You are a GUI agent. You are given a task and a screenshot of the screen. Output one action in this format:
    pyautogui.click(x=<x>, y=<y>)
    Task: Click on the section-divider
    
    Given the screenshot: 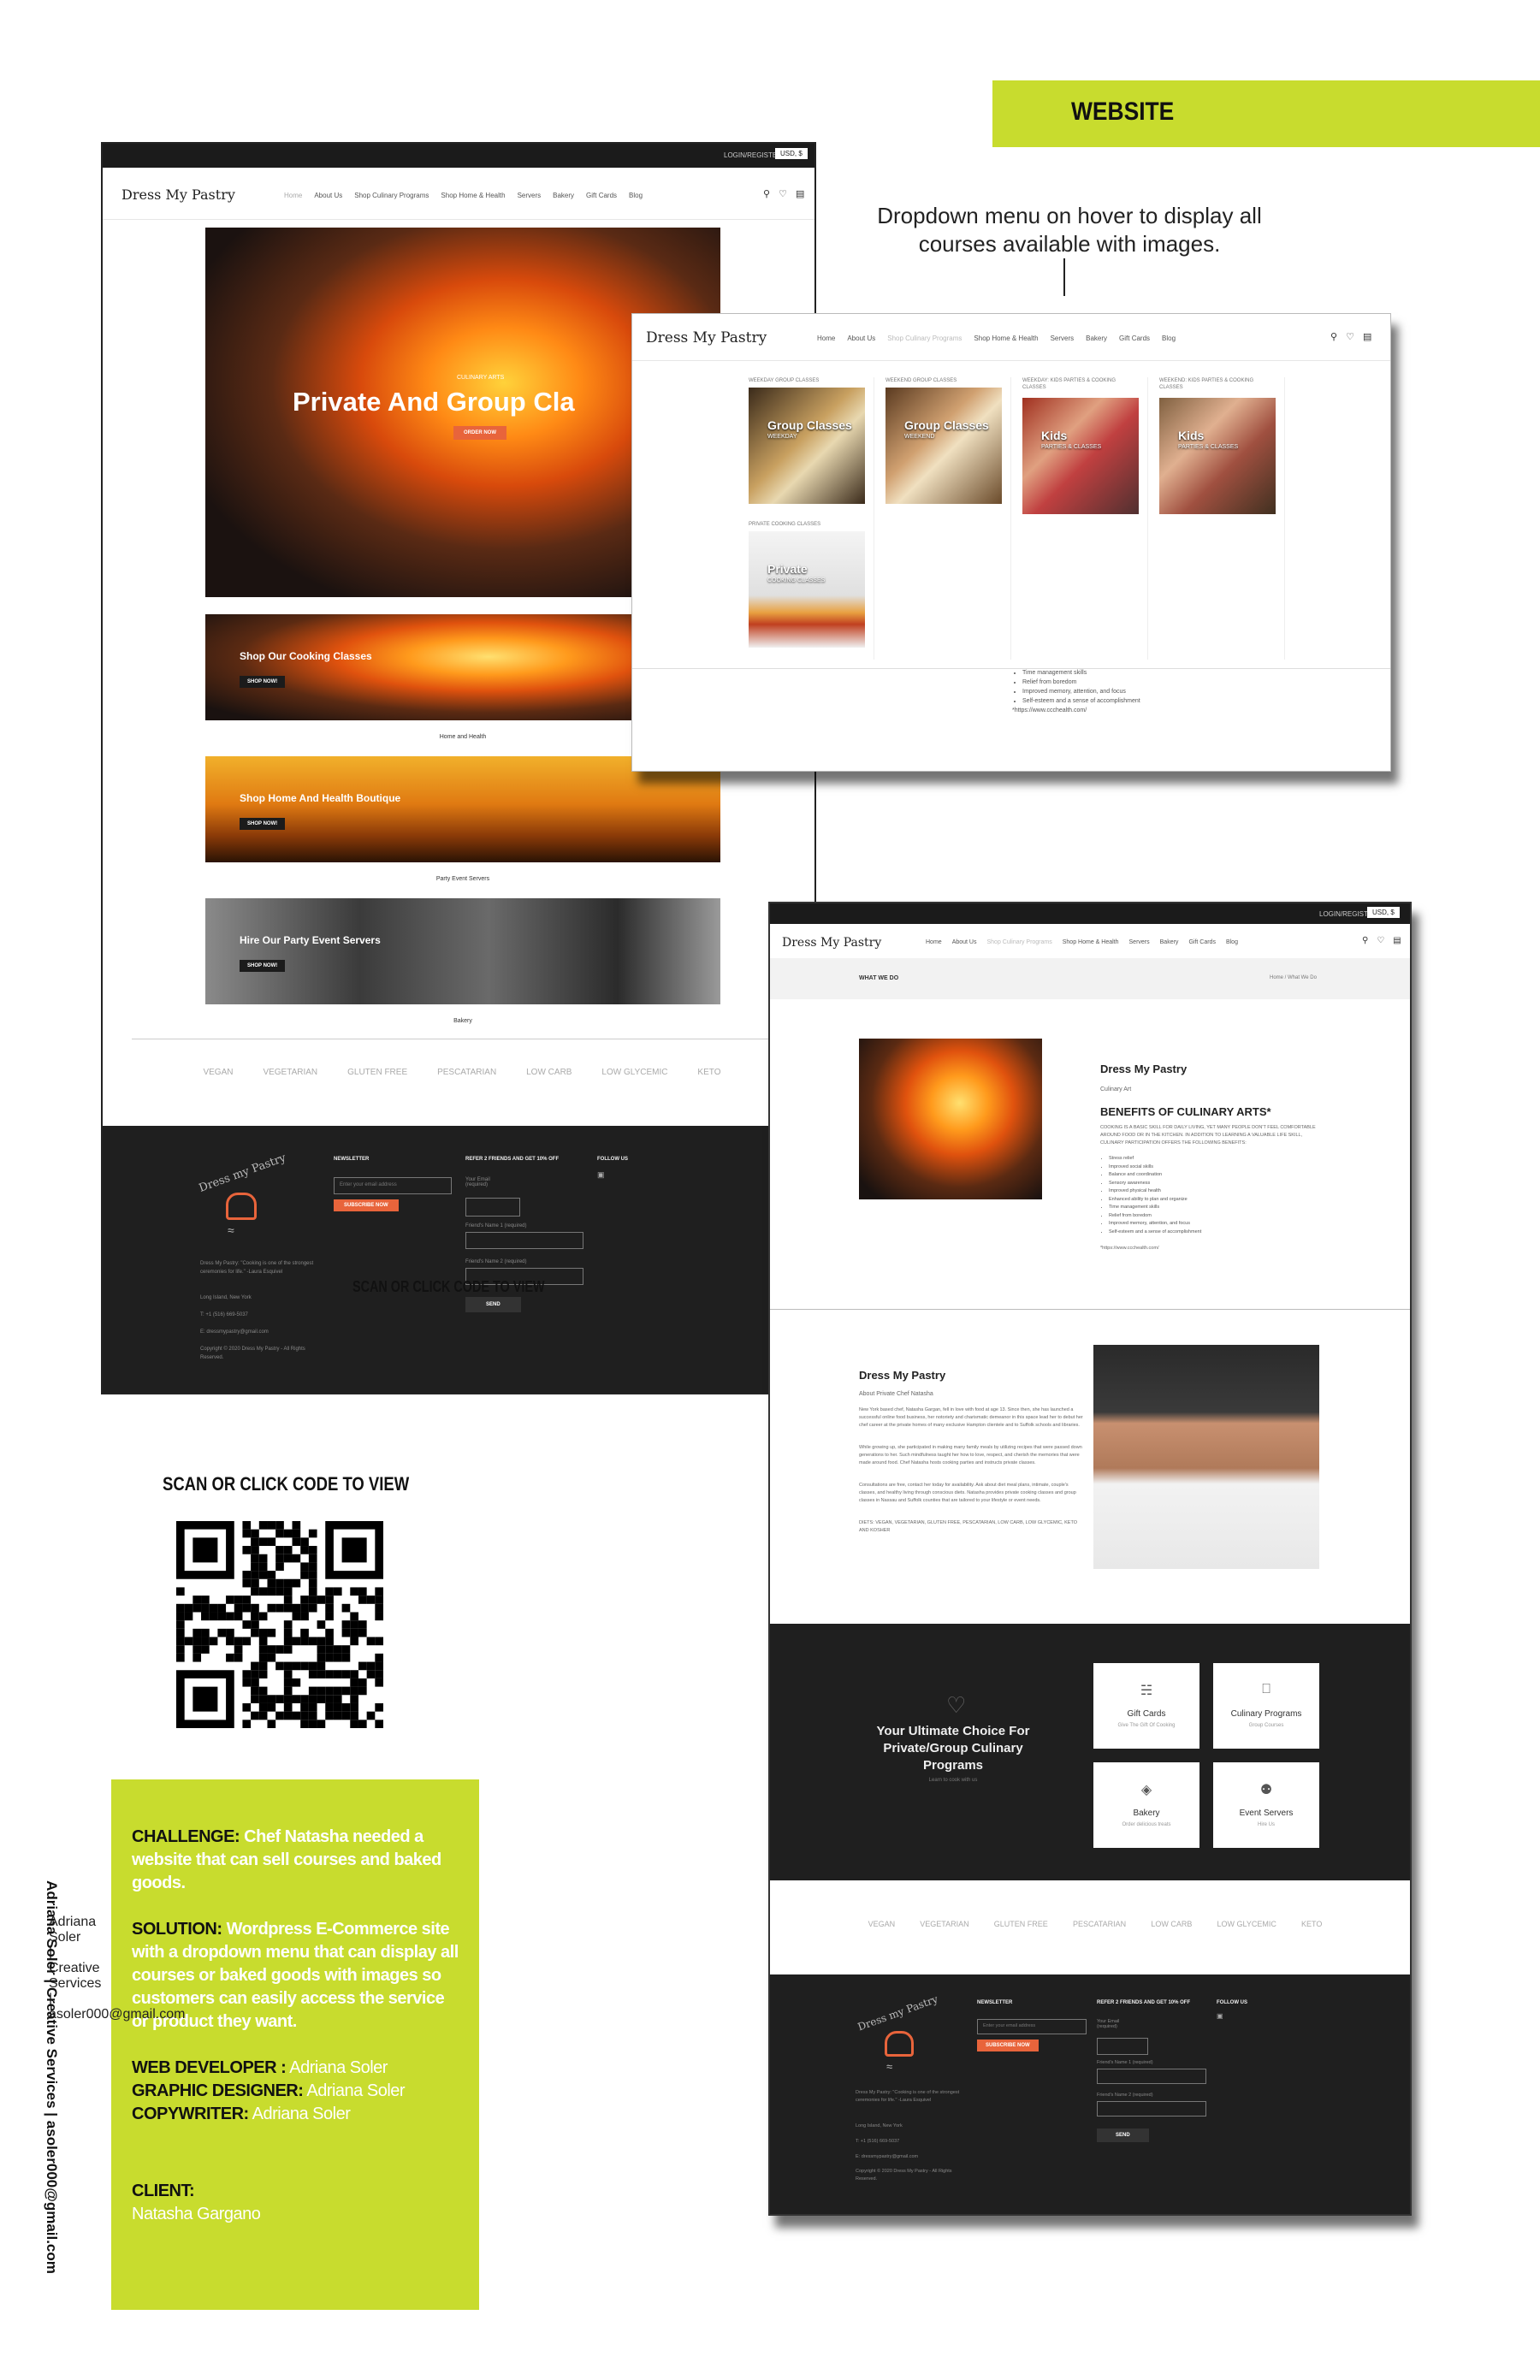 What is the action you would take?
    pyautogui.click(x=1090, y=1309)
    